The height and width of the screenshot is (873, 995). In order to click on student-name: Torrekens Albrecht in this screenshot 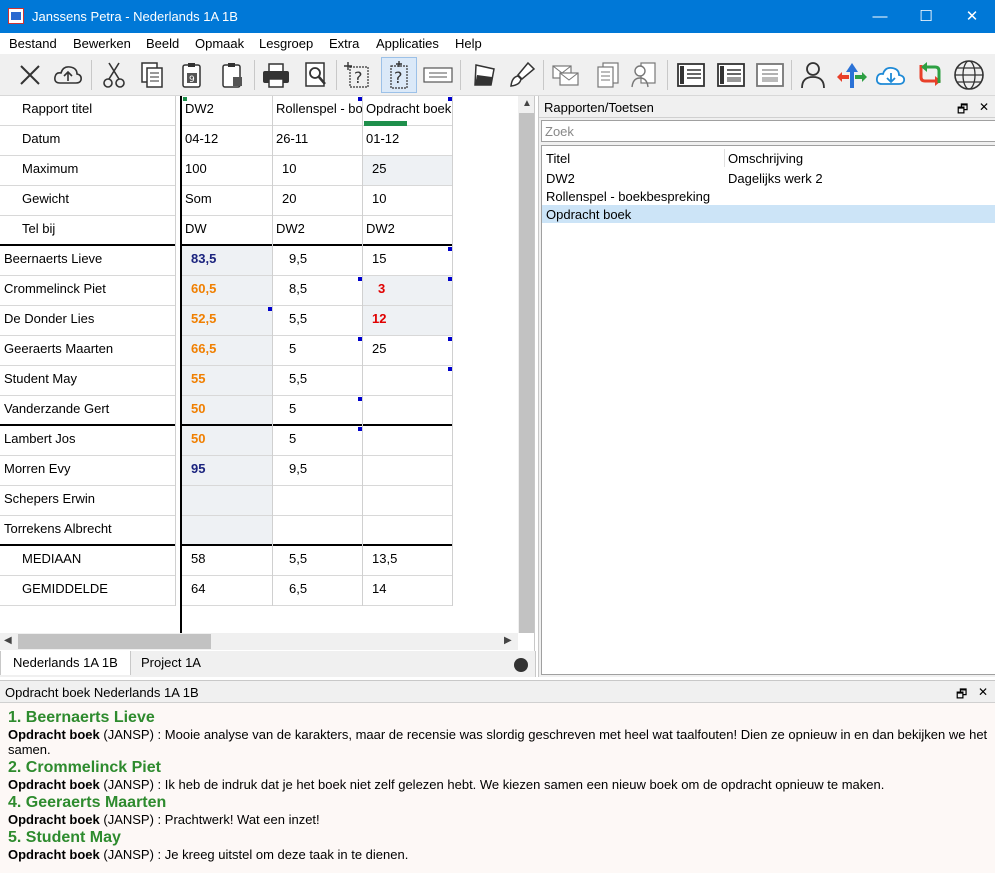, I will do `click(87, 531)`.